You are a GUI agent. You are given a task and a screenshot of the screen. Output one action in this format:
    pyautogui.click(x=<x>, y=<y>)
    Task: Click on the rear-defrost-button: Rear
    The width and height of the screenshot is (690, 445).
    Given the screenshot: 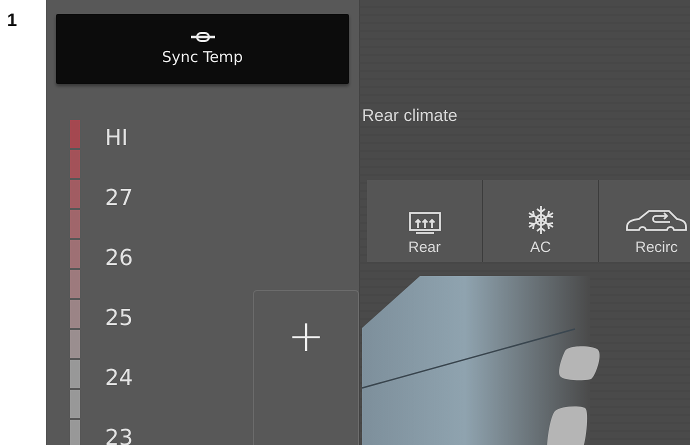 What is the action you would take?
    pyautogui.click(x=425, y=221)
    